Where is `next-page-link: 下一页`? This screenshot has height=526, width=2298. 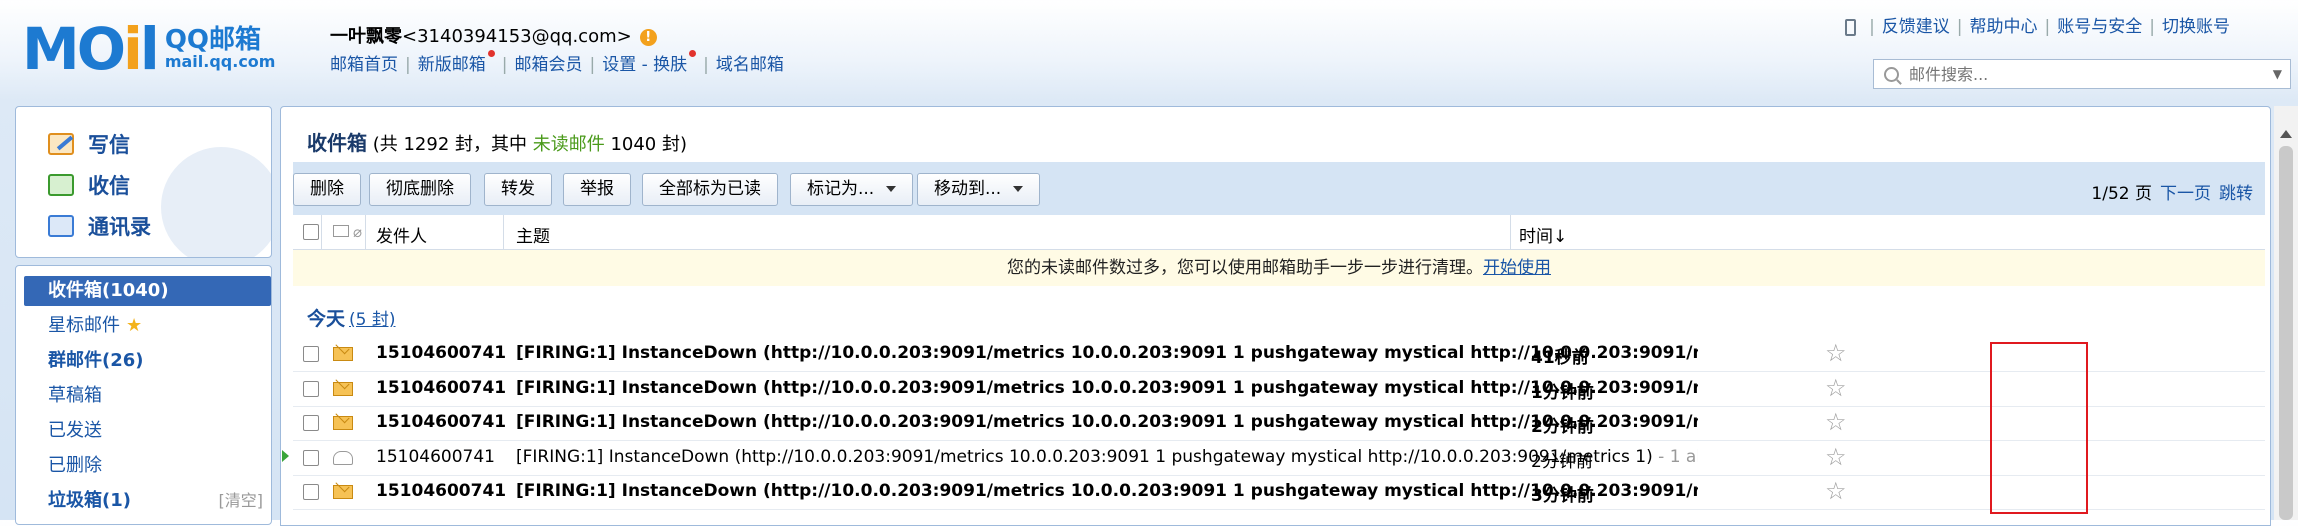
next-page-link: 下一页 is located at coordinates (2185, 194).